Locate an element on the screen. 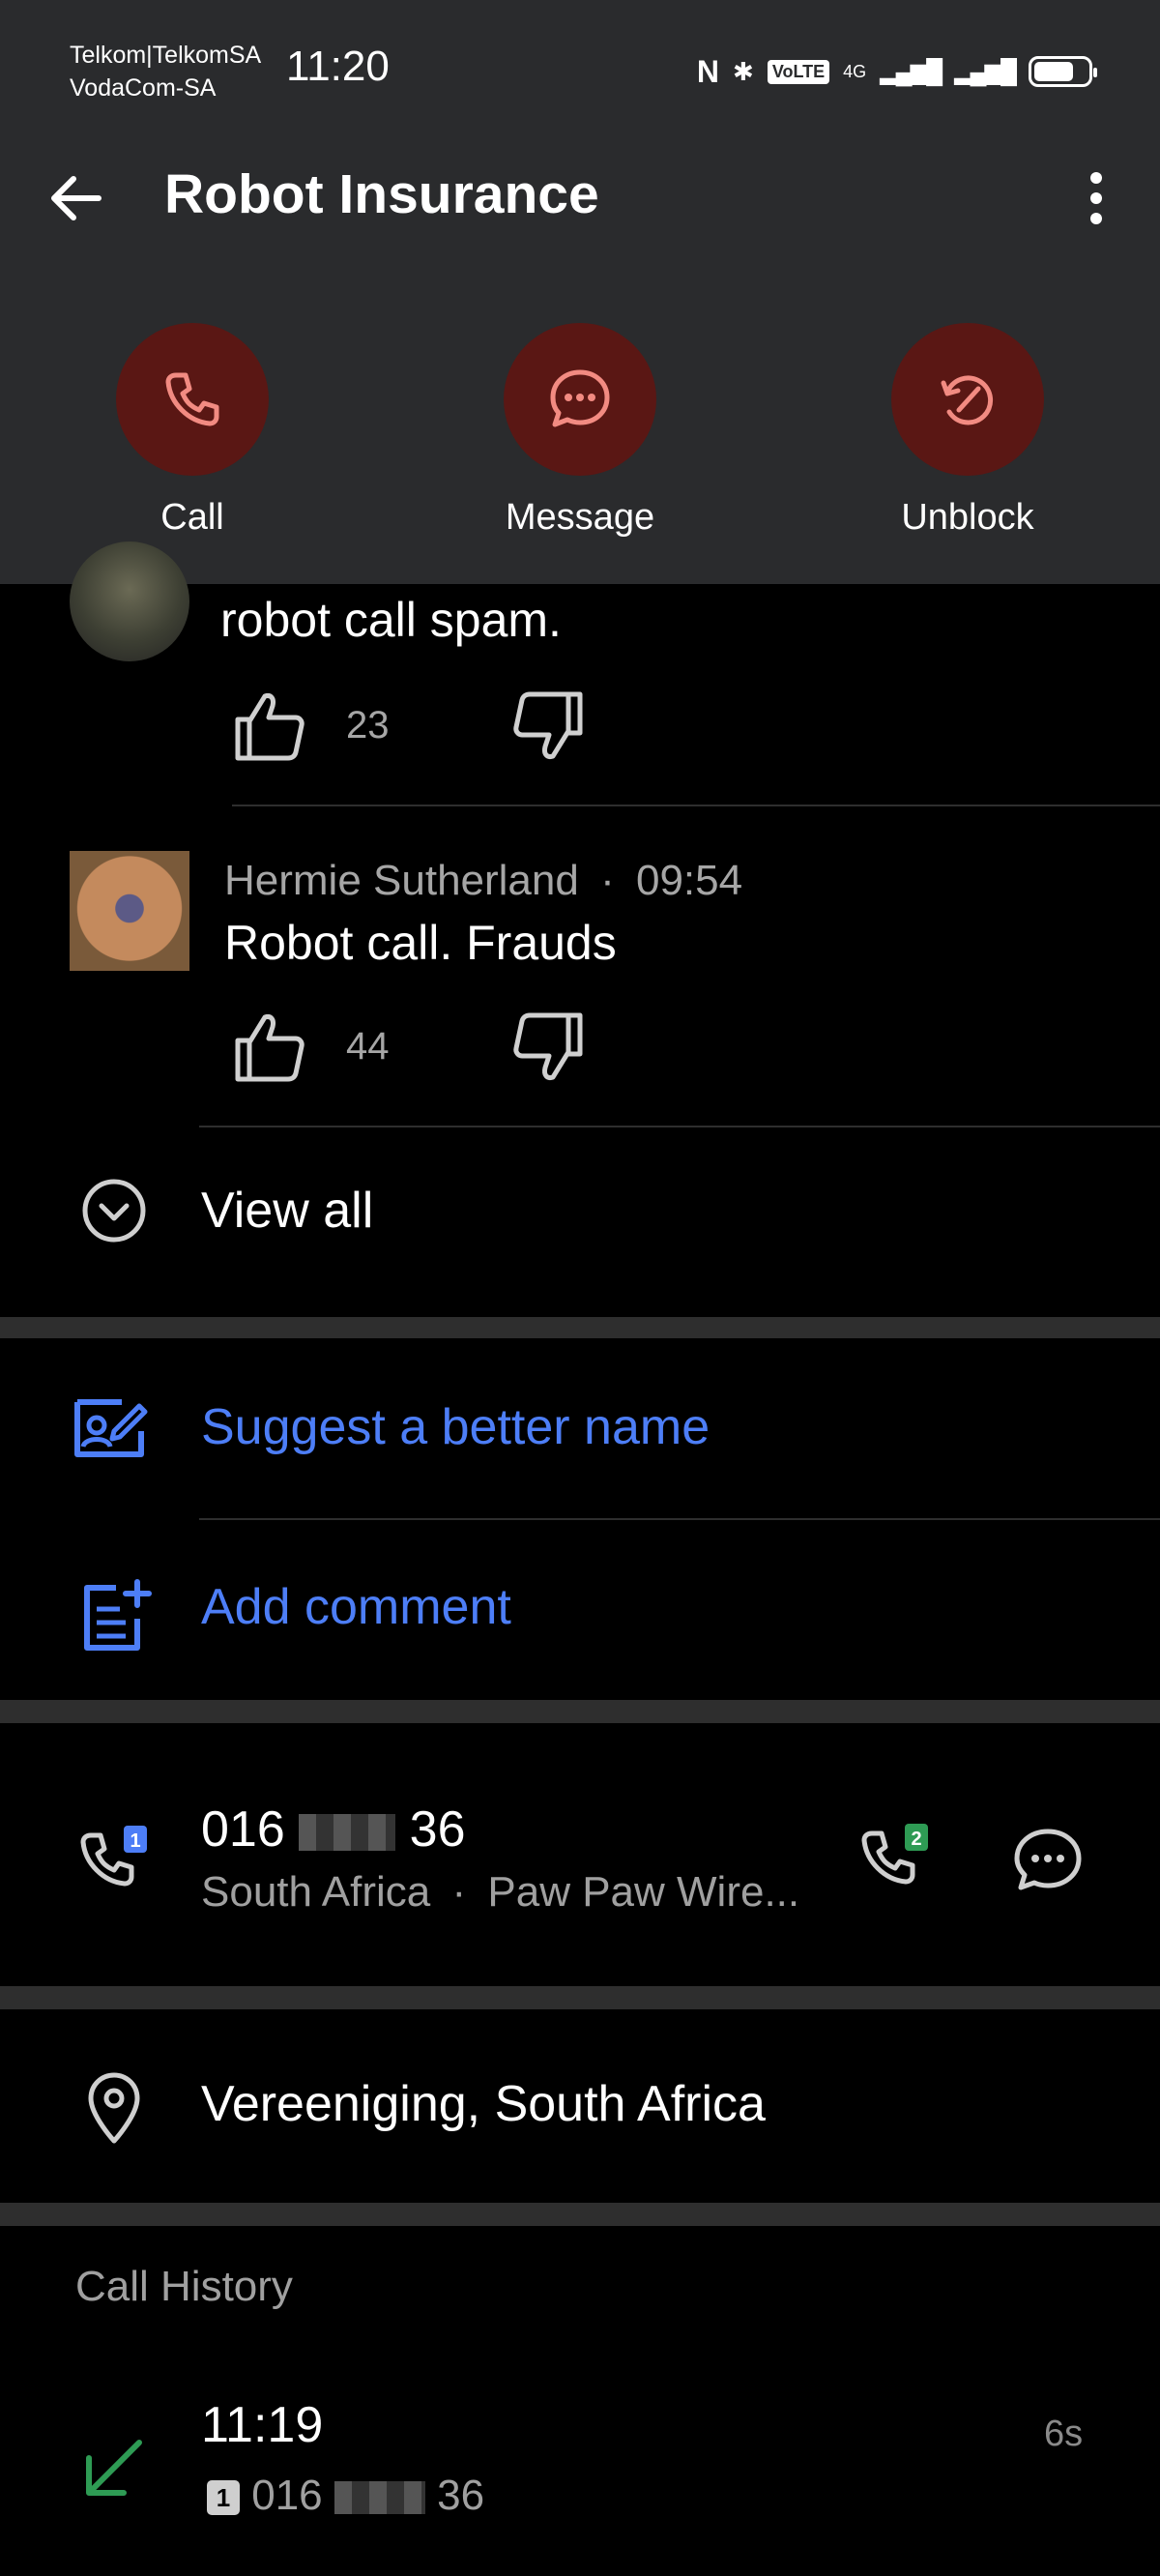 Image resolution: width=1160 pixels, height=2576 pixels. page-title: Robot Insurance is located at coordinates (382, 194).